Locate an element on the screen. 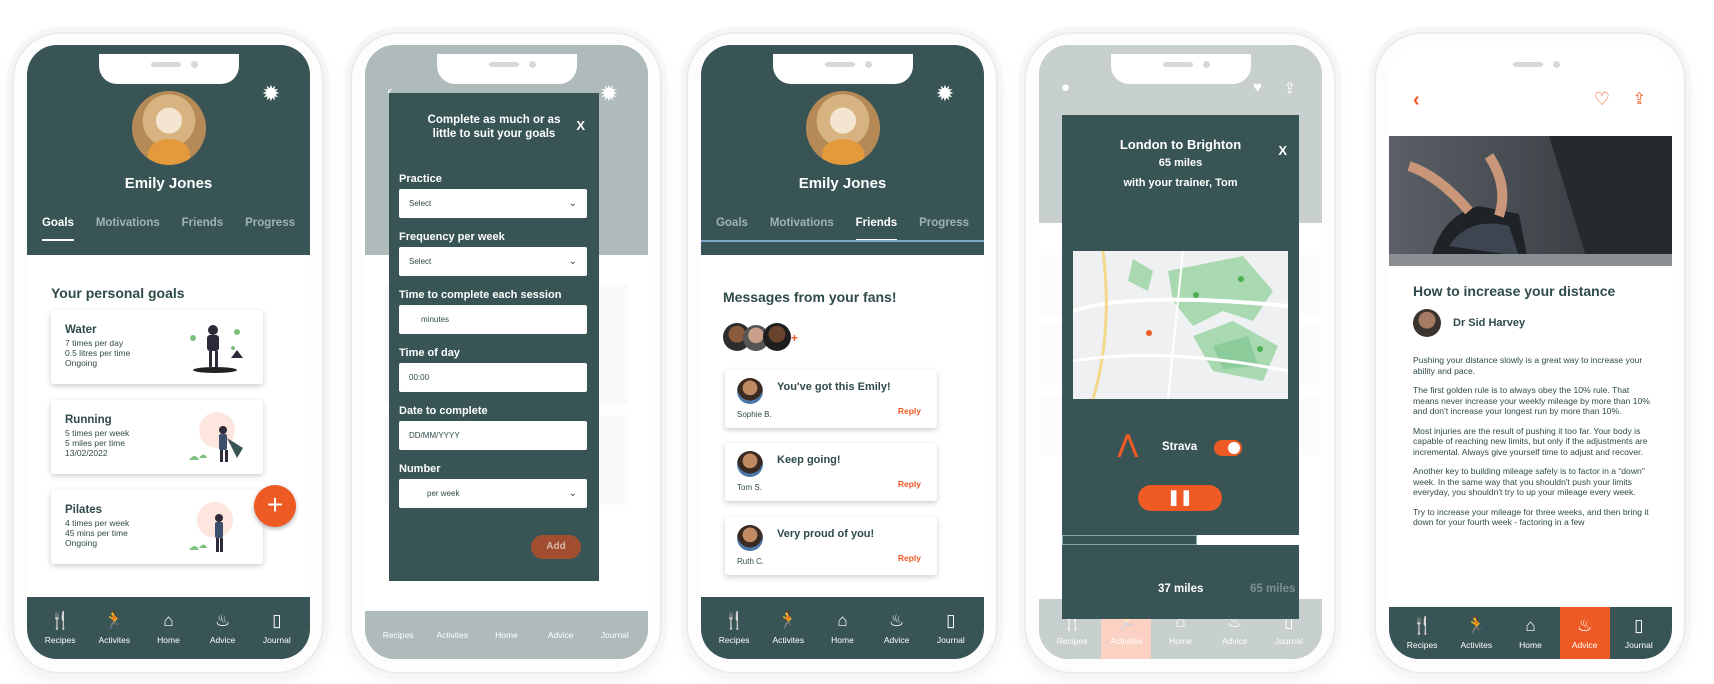 This screenshot has width=1714, height=684. session-time-input: minutes is located at coordinates (493, 319).